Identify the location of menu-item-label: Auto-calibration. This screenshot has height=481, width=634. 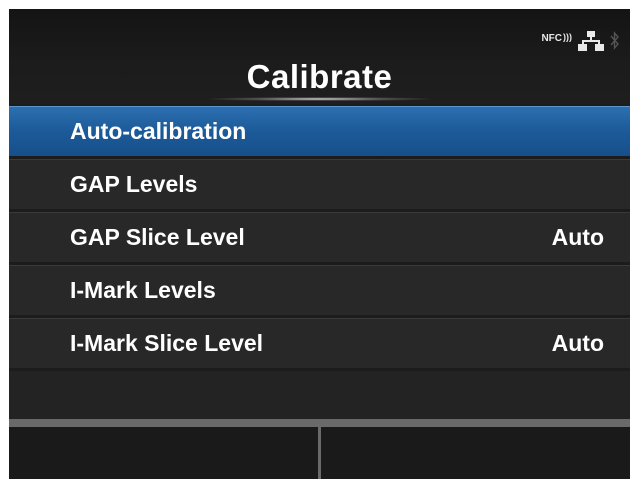
(158, 131).